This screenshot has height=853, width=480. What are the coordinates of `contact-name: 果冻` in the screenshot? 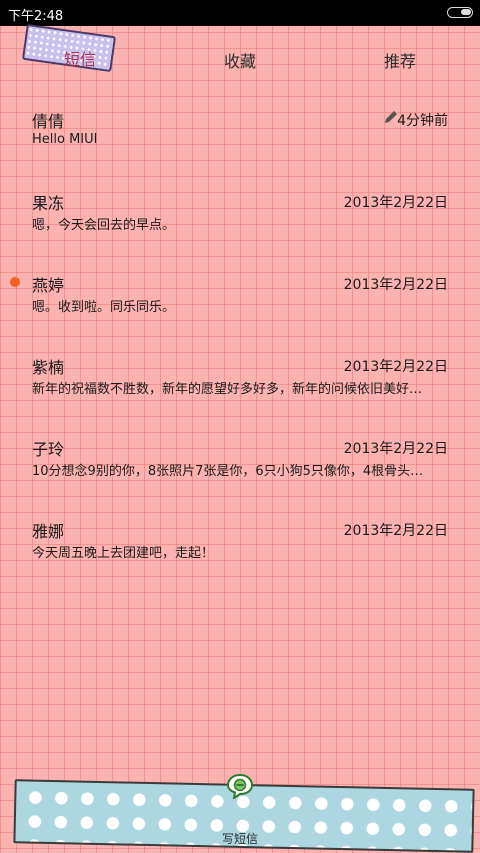 It's located at (48, 203).